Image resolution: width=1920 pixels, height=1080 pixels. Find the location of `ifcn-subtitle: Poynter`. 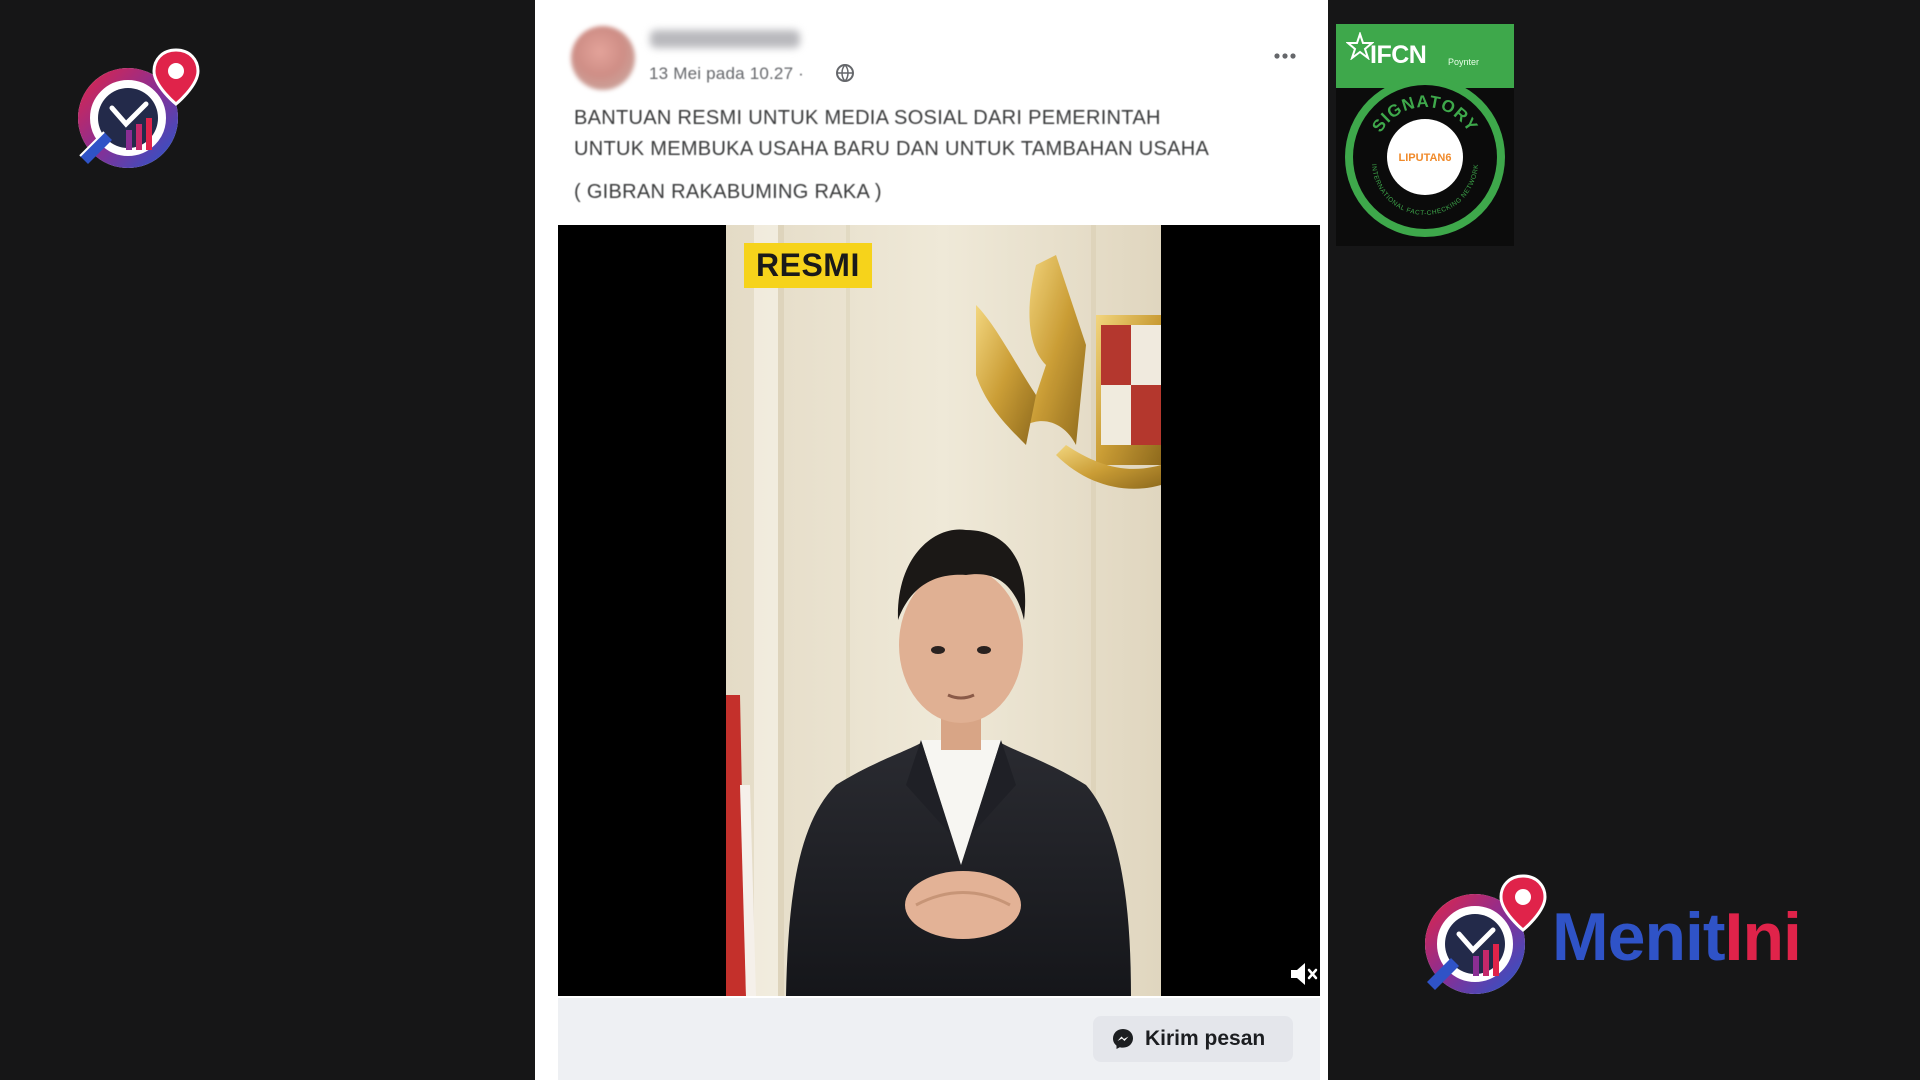

ifcn-subtitle: Poynter is located at coordinates (1464, 62).